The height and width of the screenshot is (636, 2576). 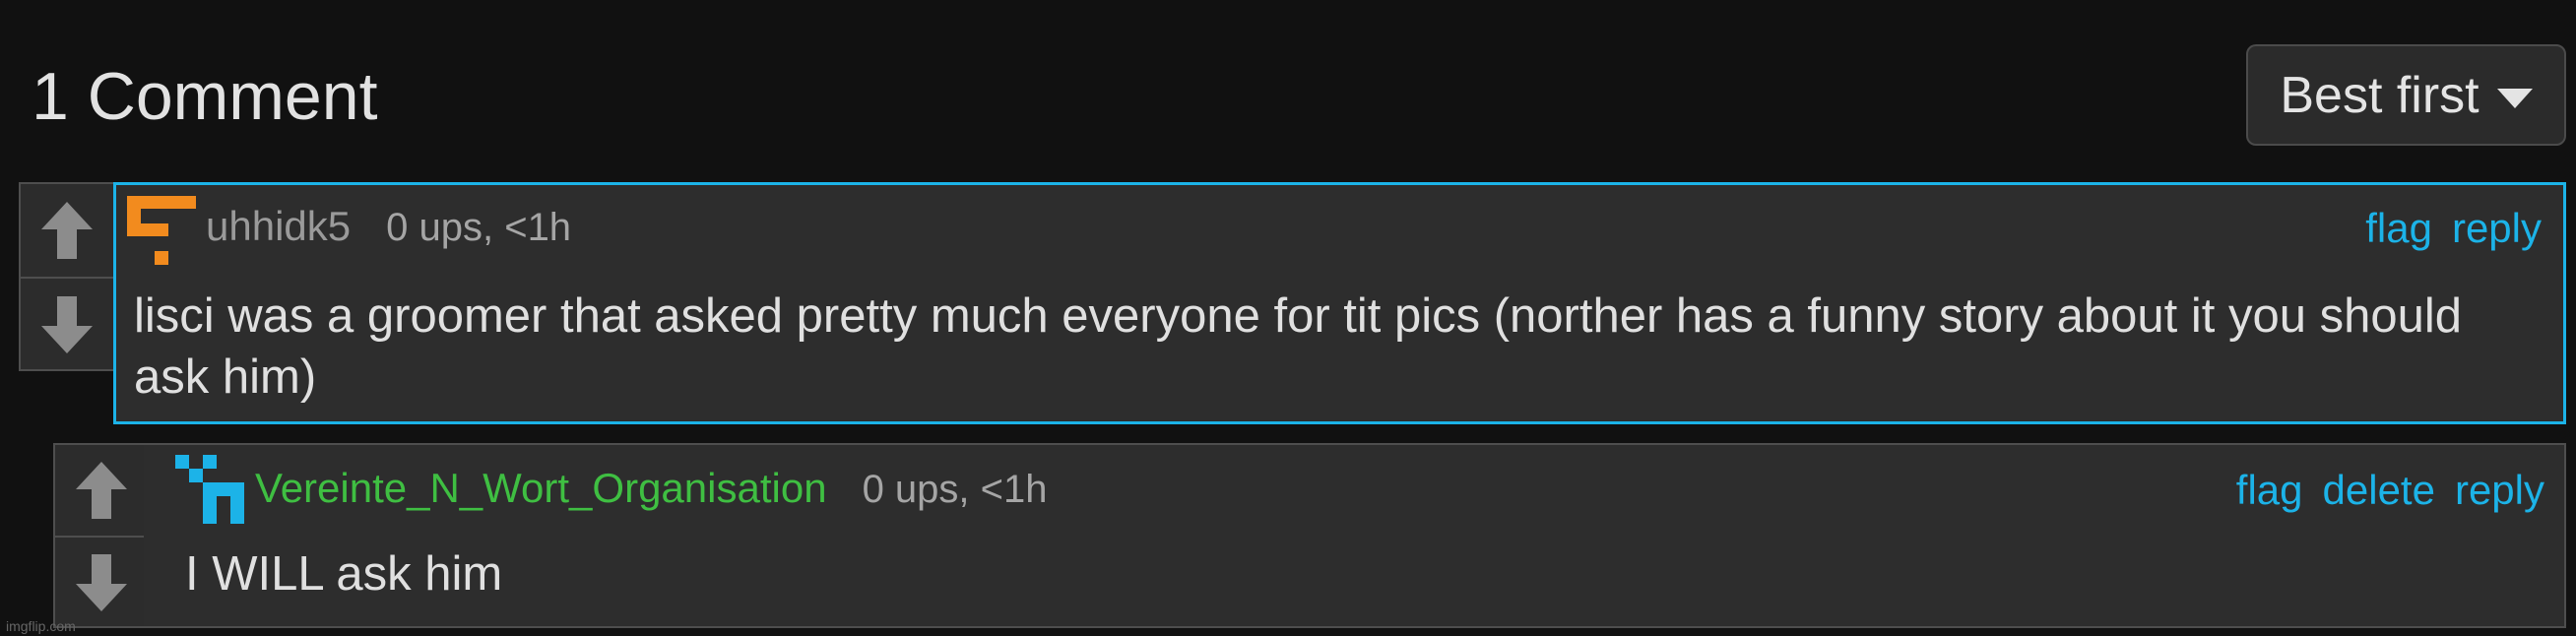 What do you see at coordinates (205, 97) in the screenshot?
I see `comments-count-heading: 1 Comment` at bounding box center [205, 97].